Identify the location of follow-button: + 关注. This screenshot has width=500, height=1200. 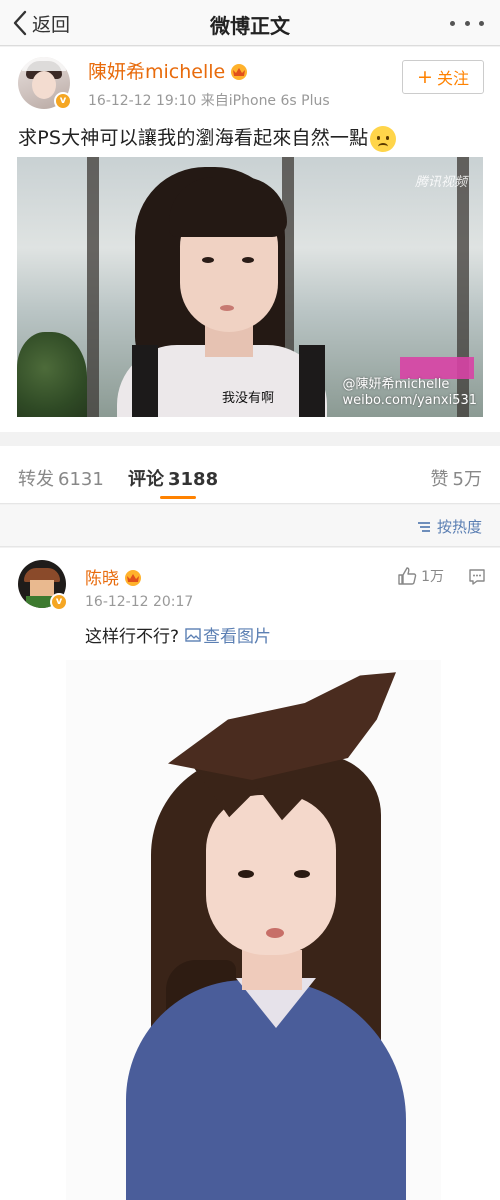
(443, 77).